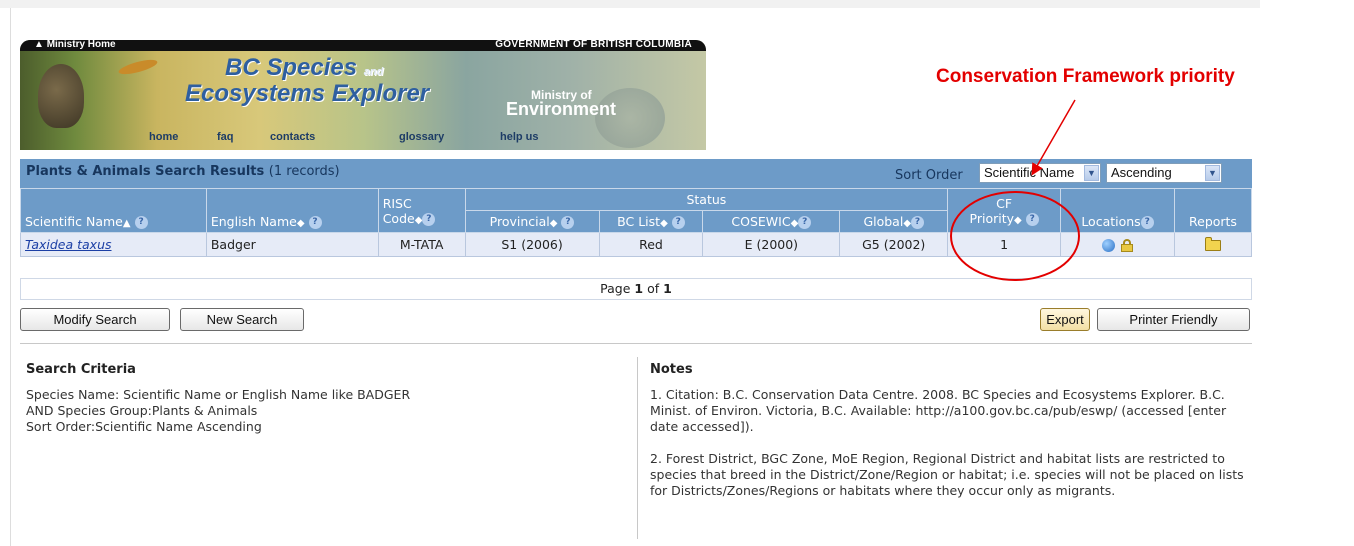 This screenshot has width=1354, height=546. Describe the element at coordinates (292, 137) in the screenshot. I see `nav-contacts: contacts` at that location.